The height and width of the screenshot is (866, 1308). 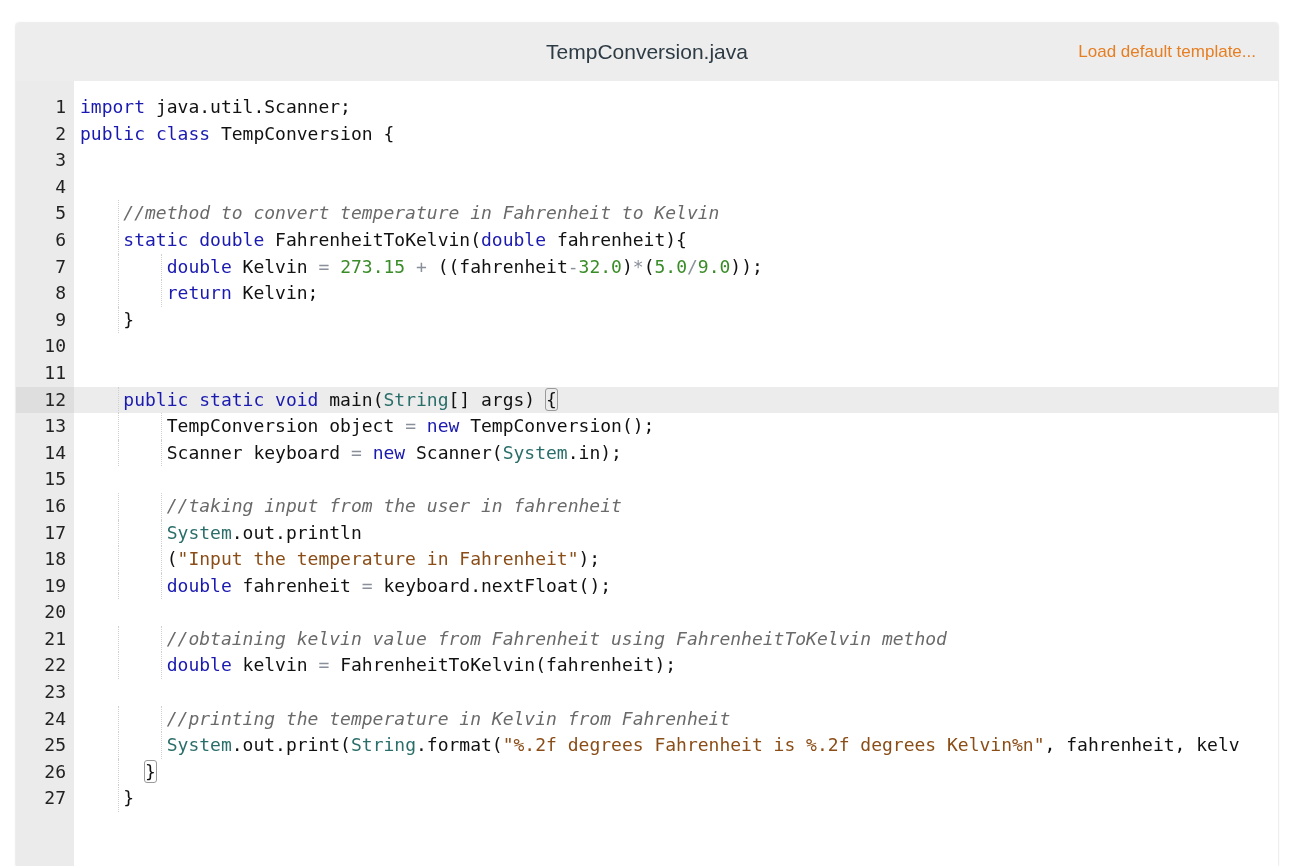 I want to click on code-line: //taking input from the user in fahrenheit, so click(x=393, y=505).